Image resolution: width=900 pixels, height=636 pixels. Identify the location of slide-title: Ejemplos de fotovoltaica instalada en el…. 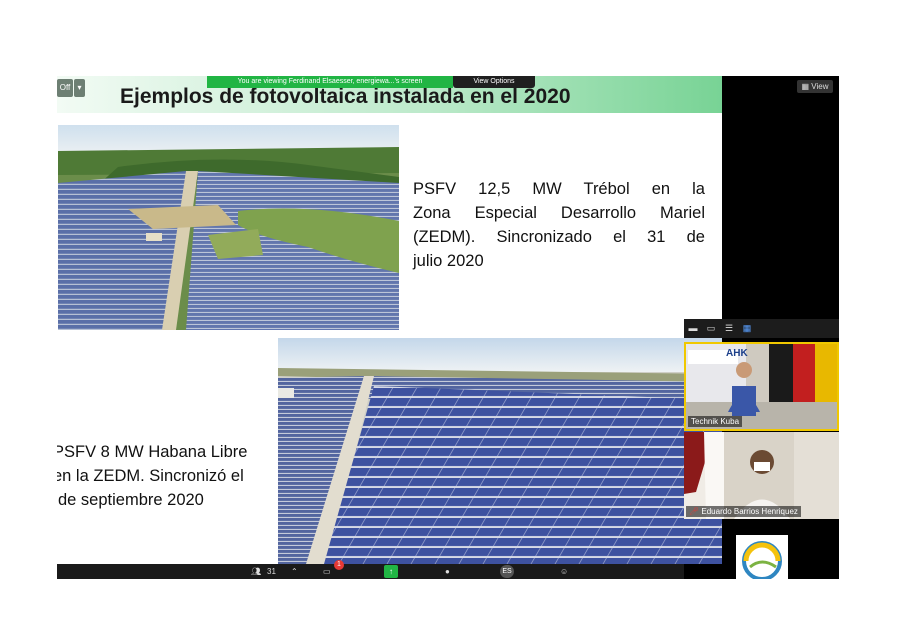
(345, 96).